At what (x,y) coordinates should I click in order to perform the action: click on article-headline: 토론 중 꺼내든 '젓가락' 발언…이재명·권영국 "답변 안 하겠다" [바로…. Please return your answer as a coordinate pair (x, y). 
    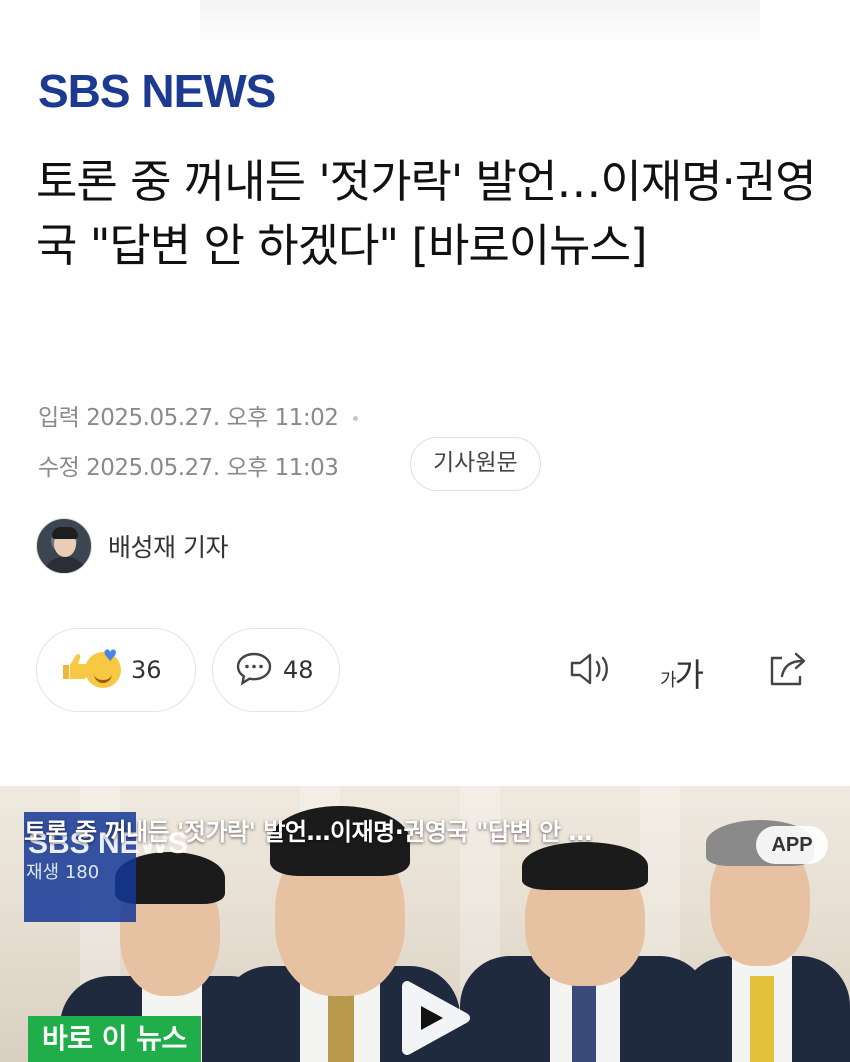
    Looking at the image, I should click on (426, 213).